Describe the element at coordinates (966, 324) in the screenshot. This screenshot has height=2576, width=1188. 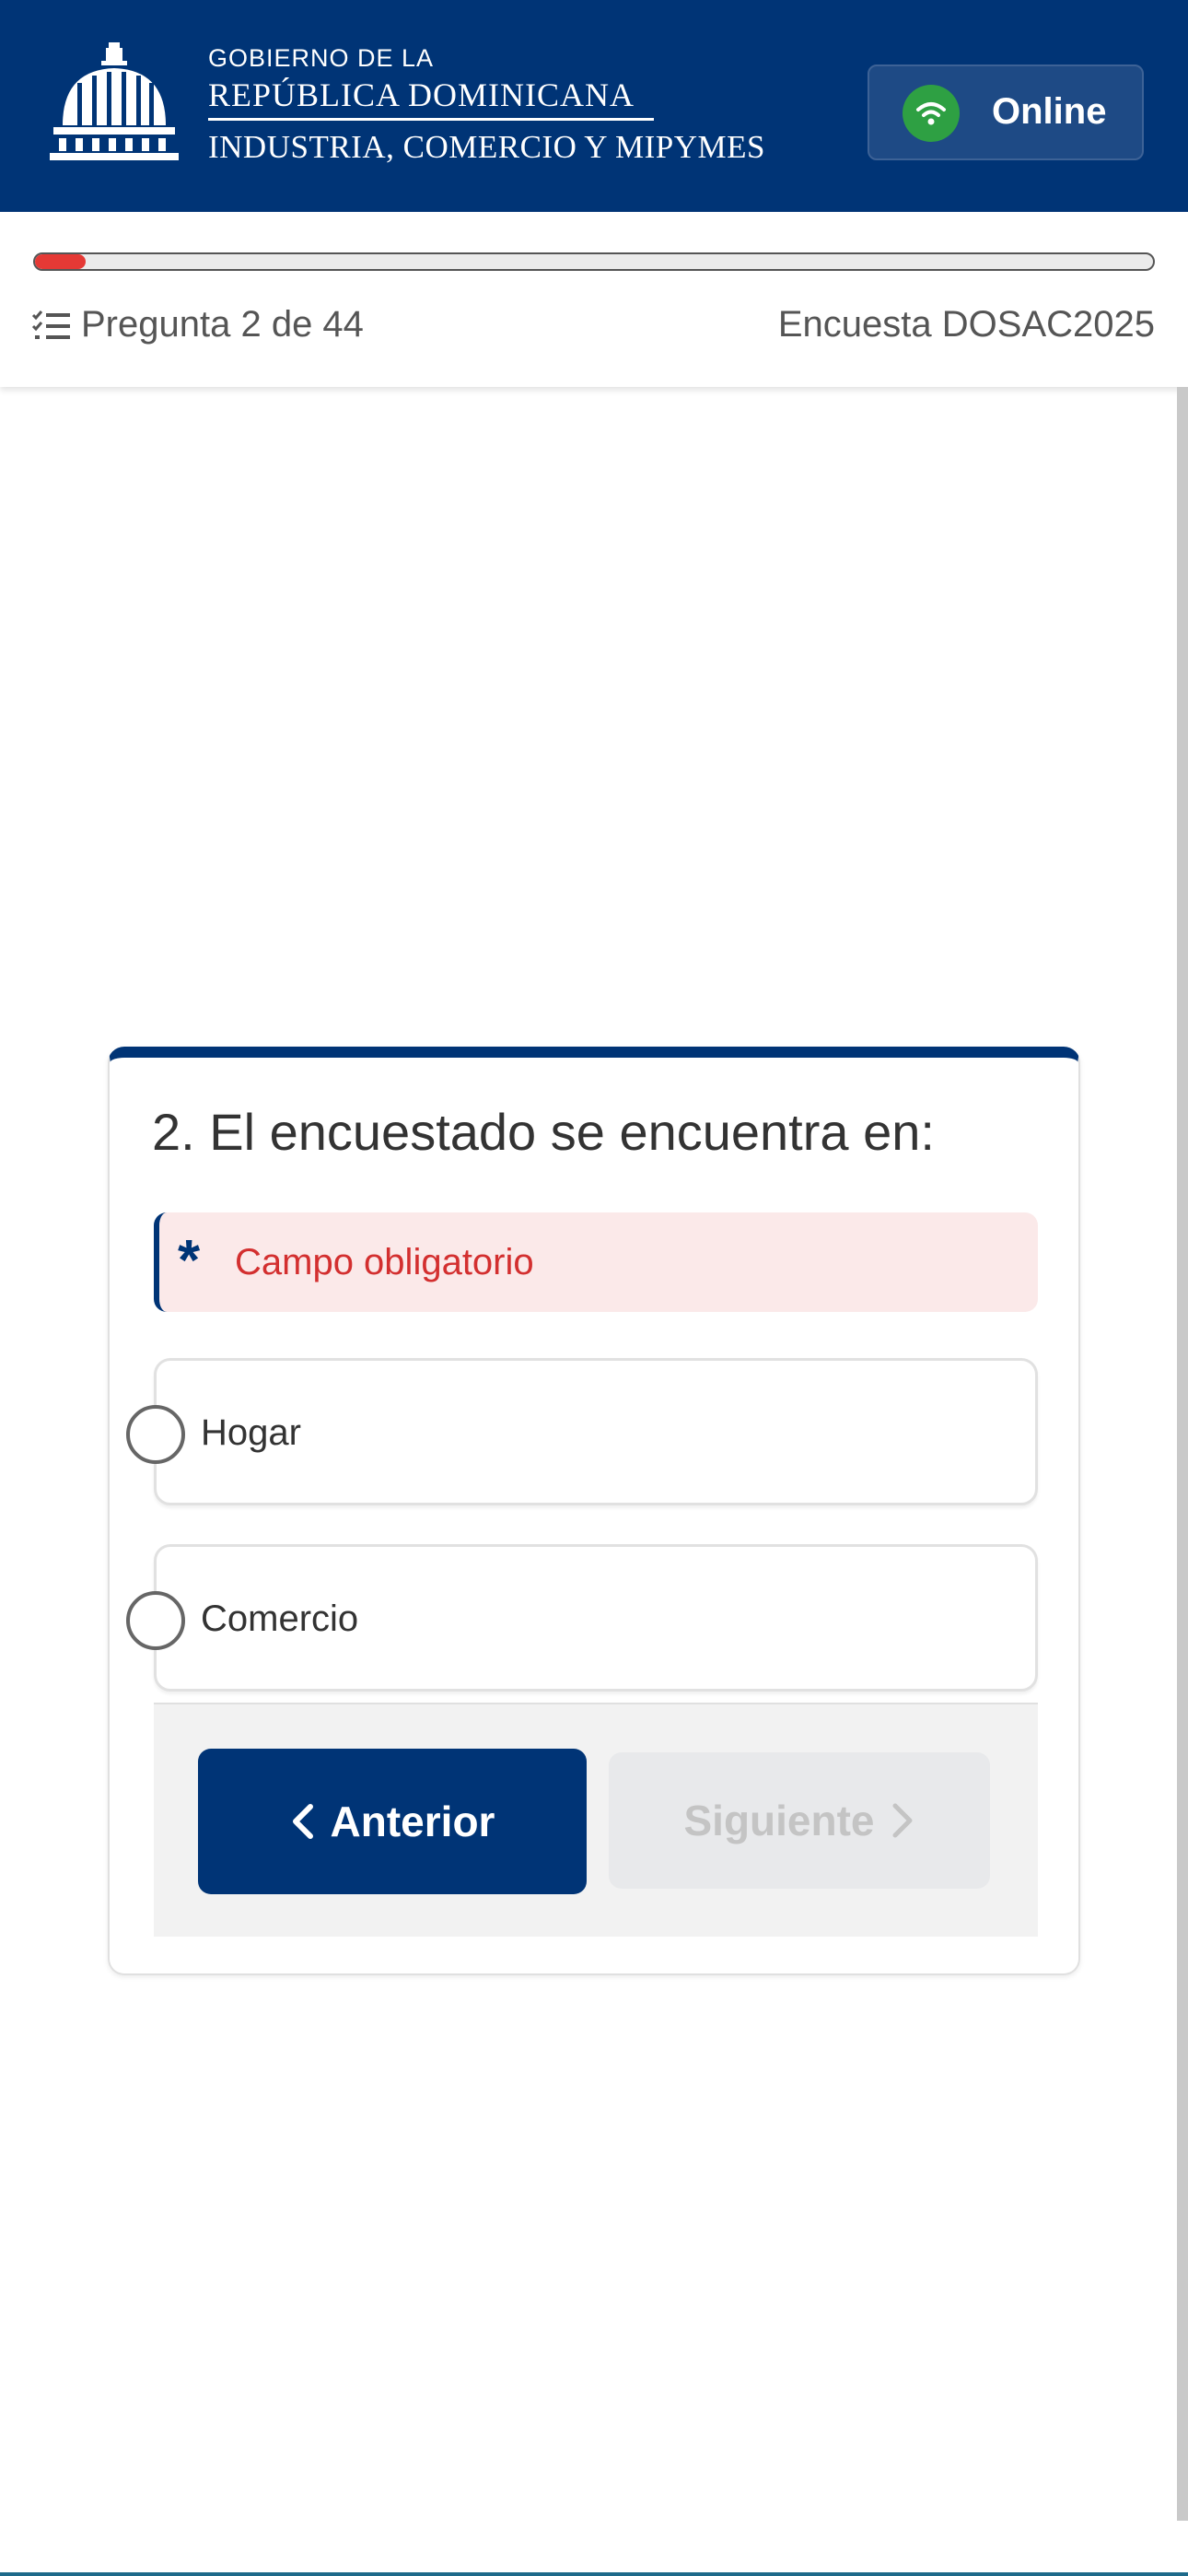
I see `survey-name: Encuesta DOSAC2025` at that location.